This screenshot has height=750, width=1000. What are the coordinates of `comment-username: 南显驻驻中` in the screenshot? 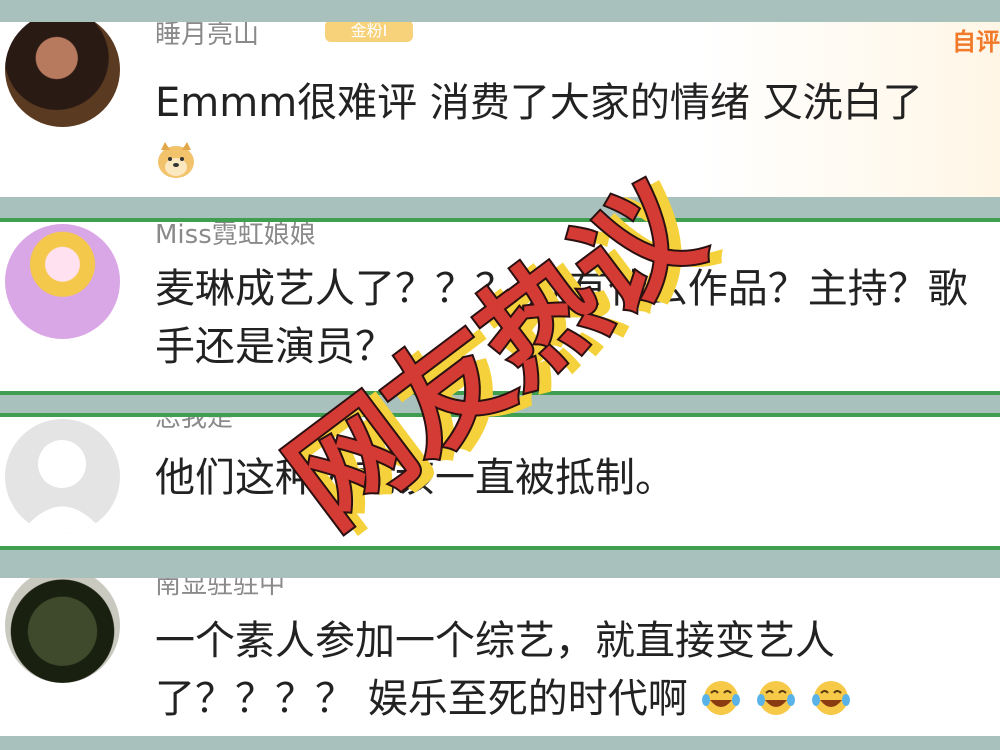 It's located at (220, 589).